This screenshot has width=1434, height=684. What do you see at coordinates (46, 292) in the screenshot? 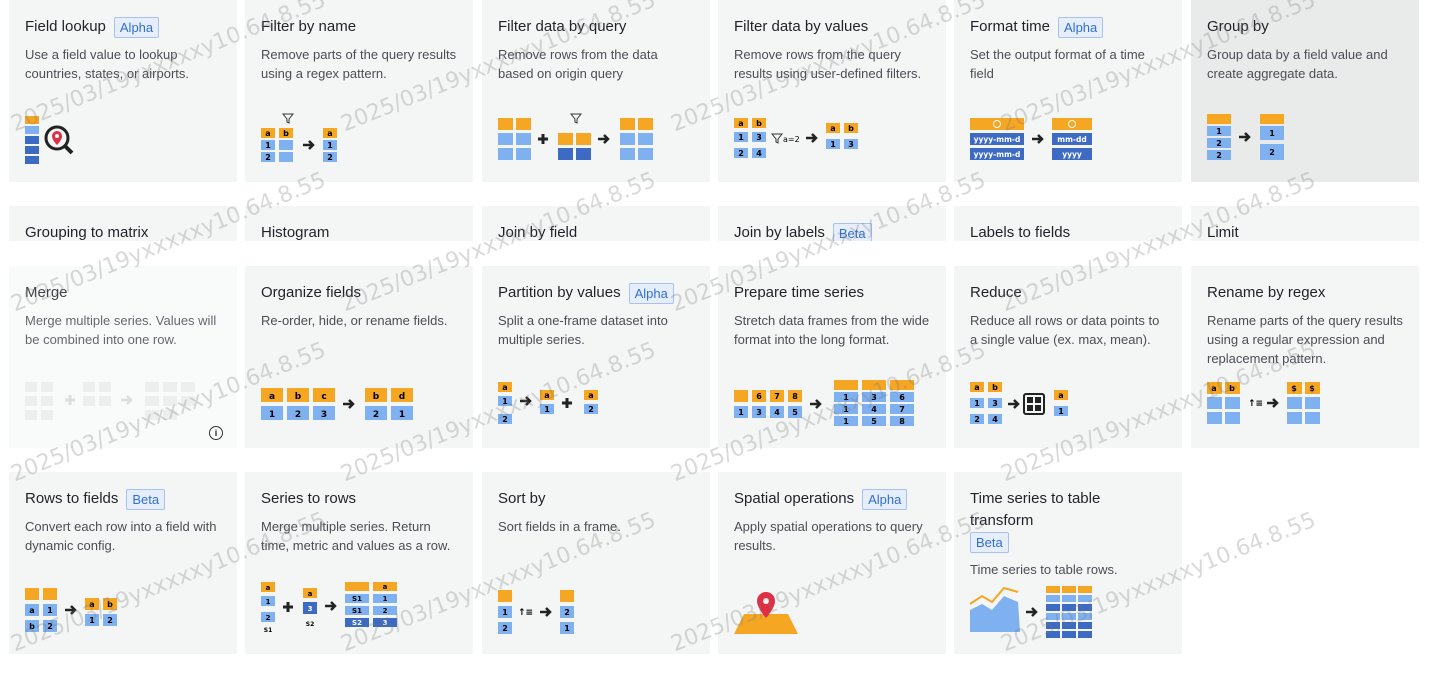
I see `card-title: Merge` at bounding box center [46, 292].